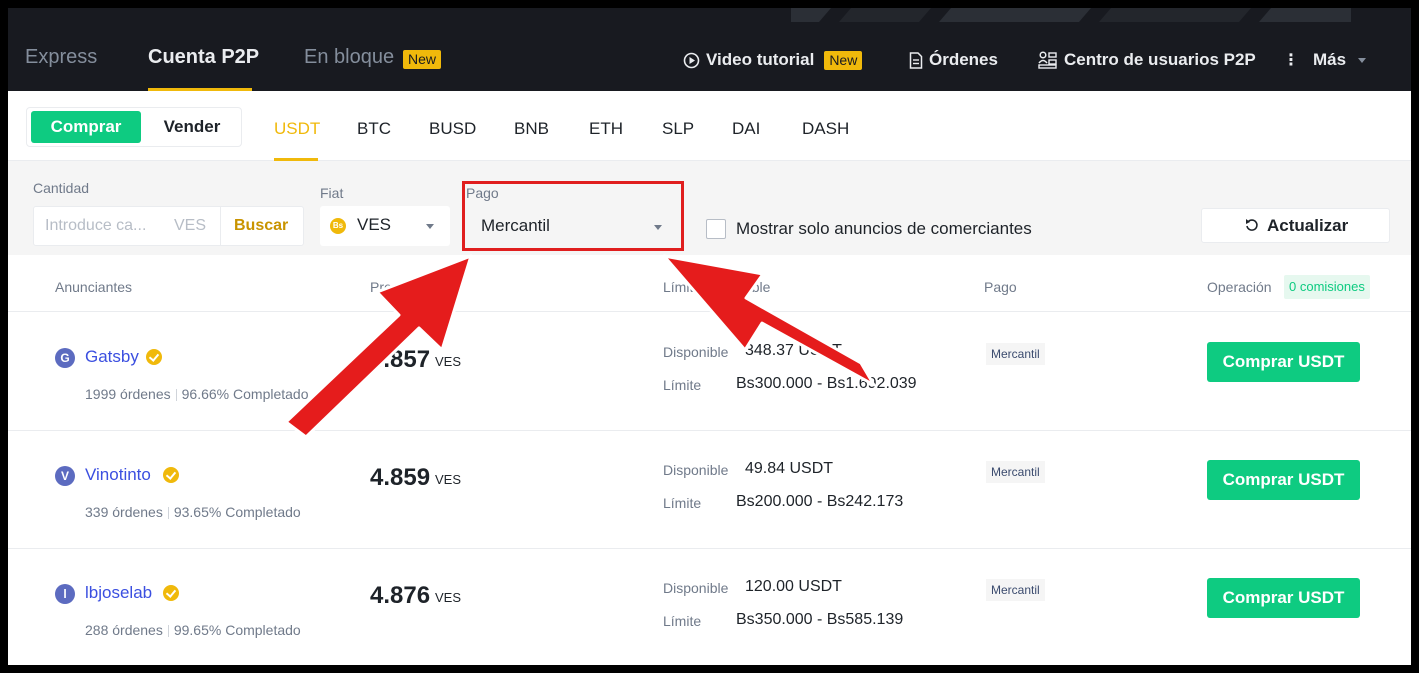 Image resolution: width=1419 pixels, height=673 pixels. I want to click on nav-en-bloque: En bloque, so click(349, 57).